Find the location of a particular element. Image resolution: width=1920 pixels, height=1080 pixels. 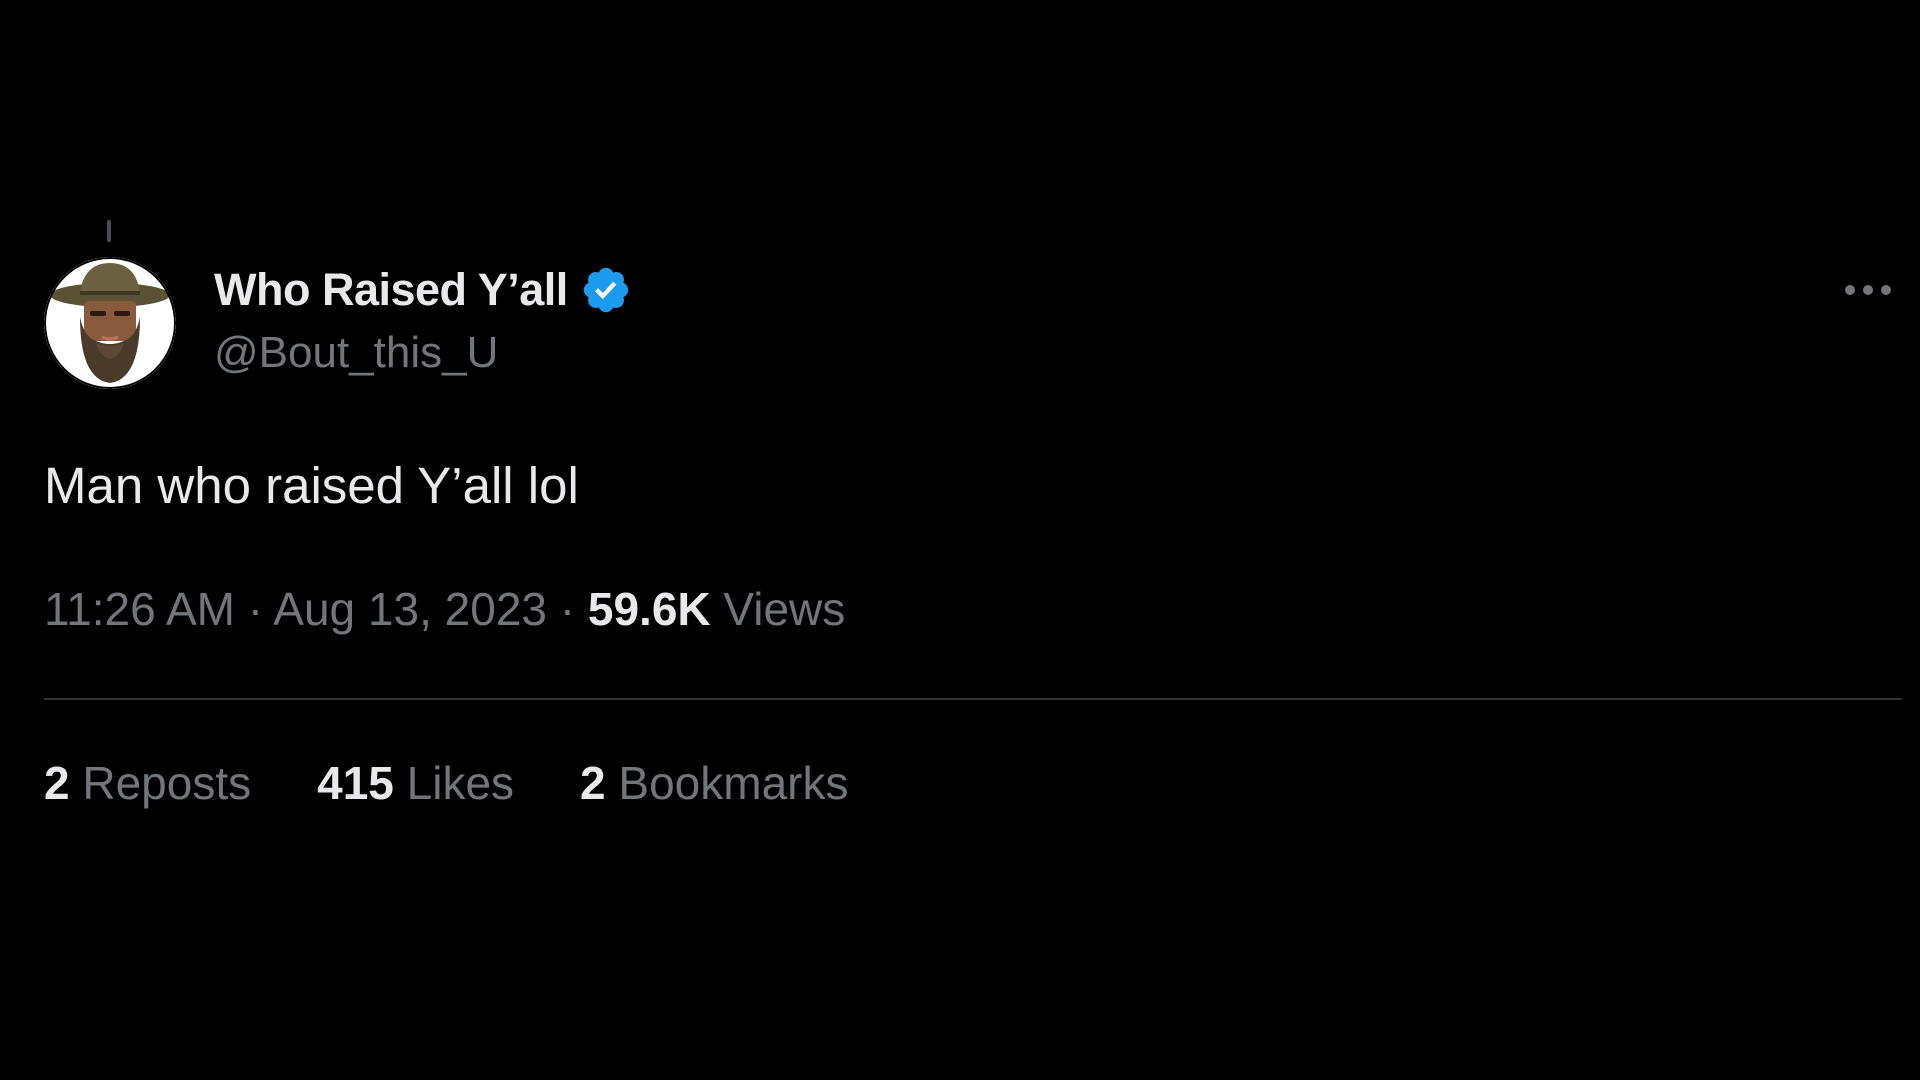

tweet-date: Aug 13, 2023 is located at coordinates (410, 609).